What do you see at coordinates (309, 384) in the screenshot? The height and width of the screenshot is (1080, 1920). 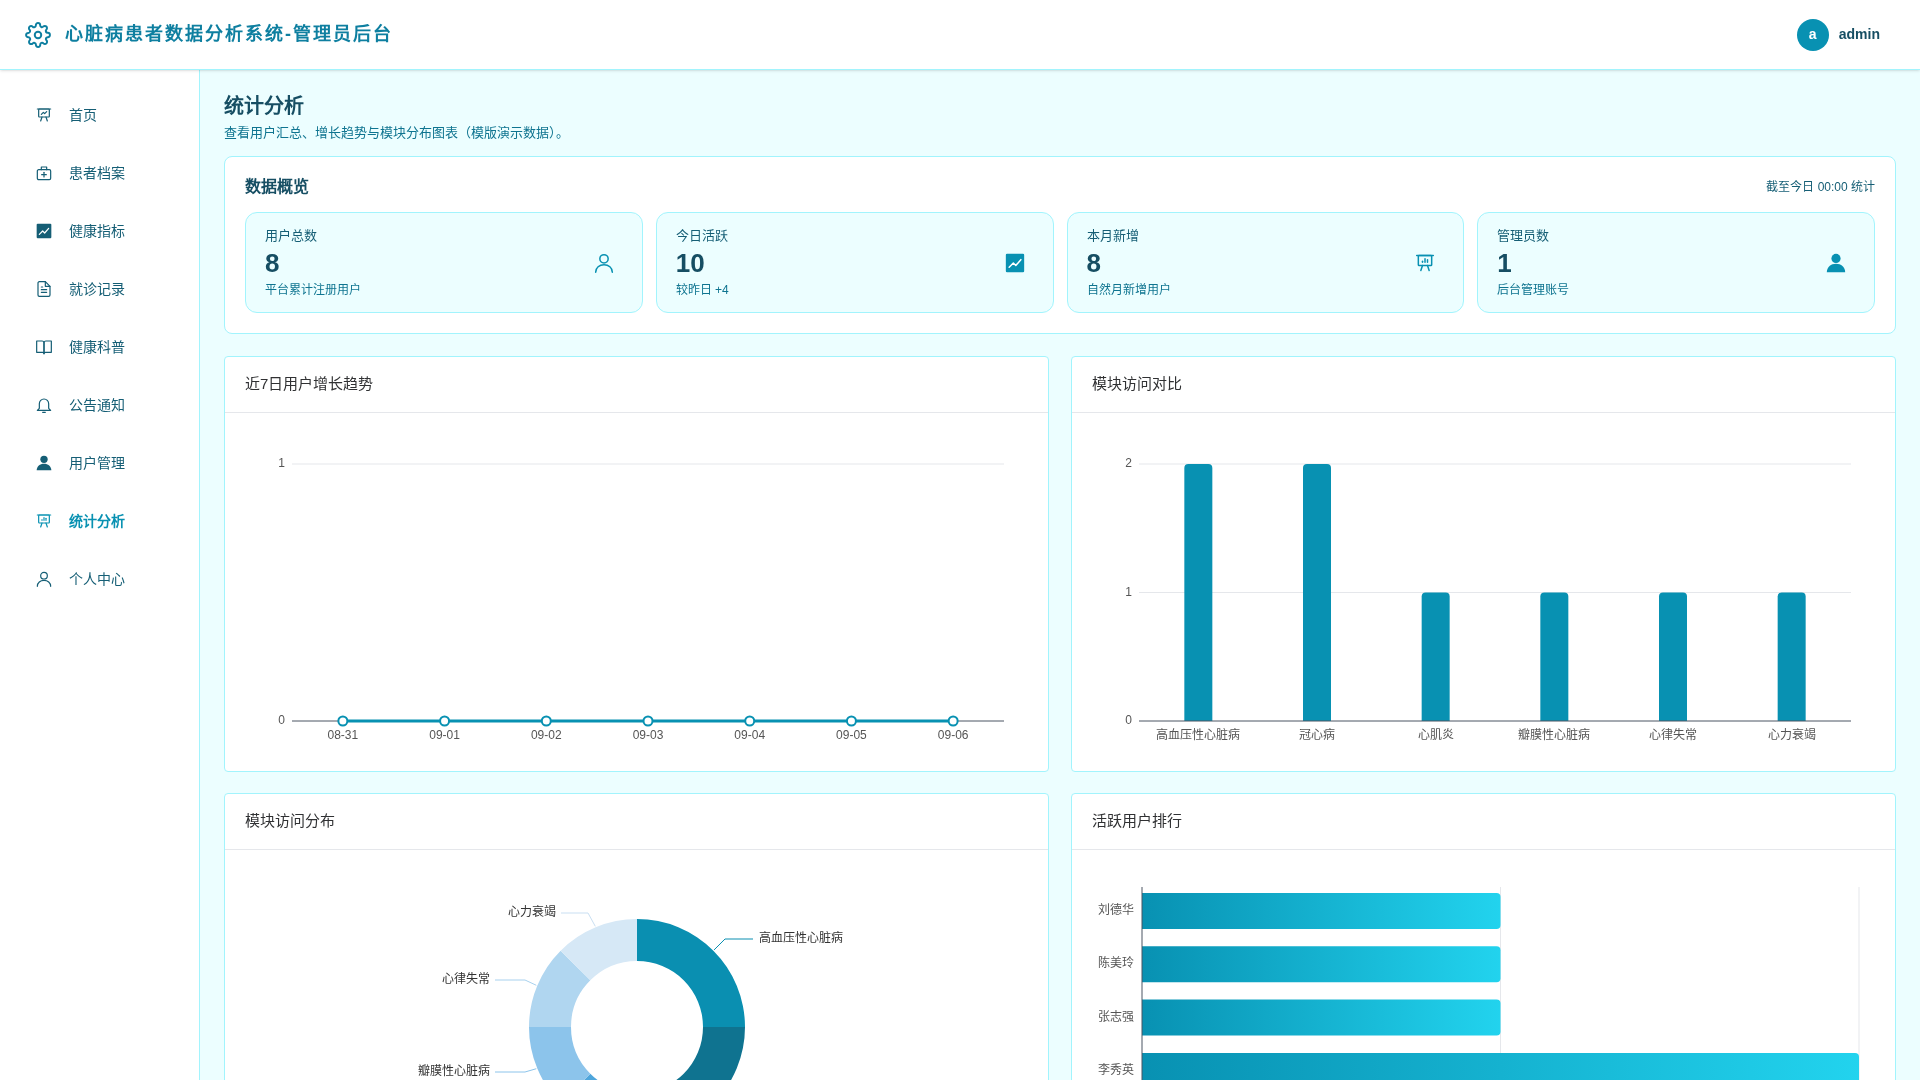 I see `card-title: 近7日用户增长趋势` at bounding box center [309, 384].